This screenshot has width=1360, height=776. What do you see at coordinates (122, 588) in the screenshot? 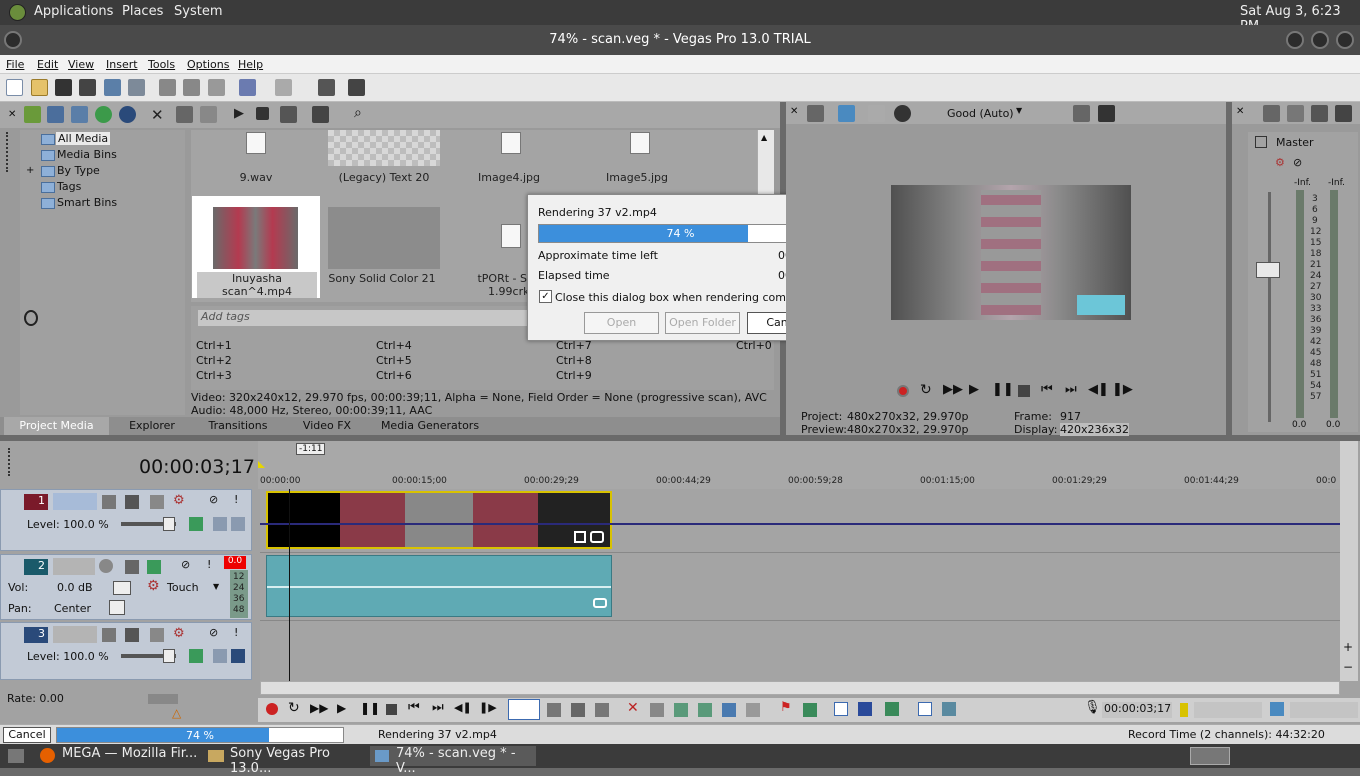
I see `vol-slider` at bounding box center [122, 588].